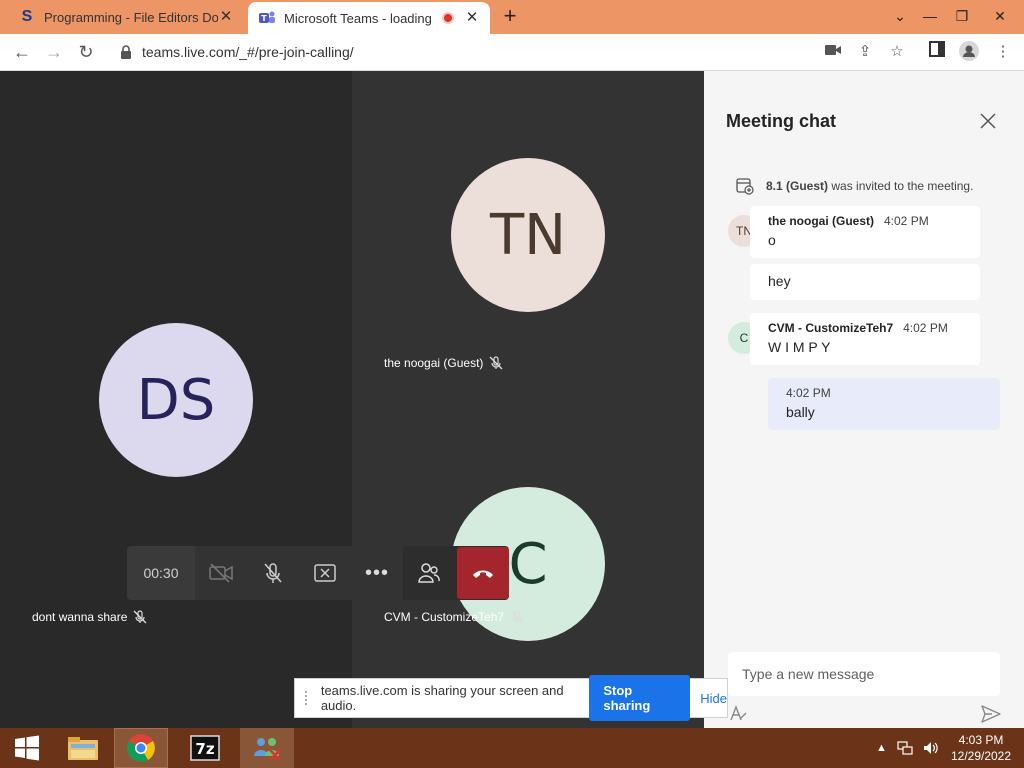  I want to click on back-button: ←, so click(22, 52).